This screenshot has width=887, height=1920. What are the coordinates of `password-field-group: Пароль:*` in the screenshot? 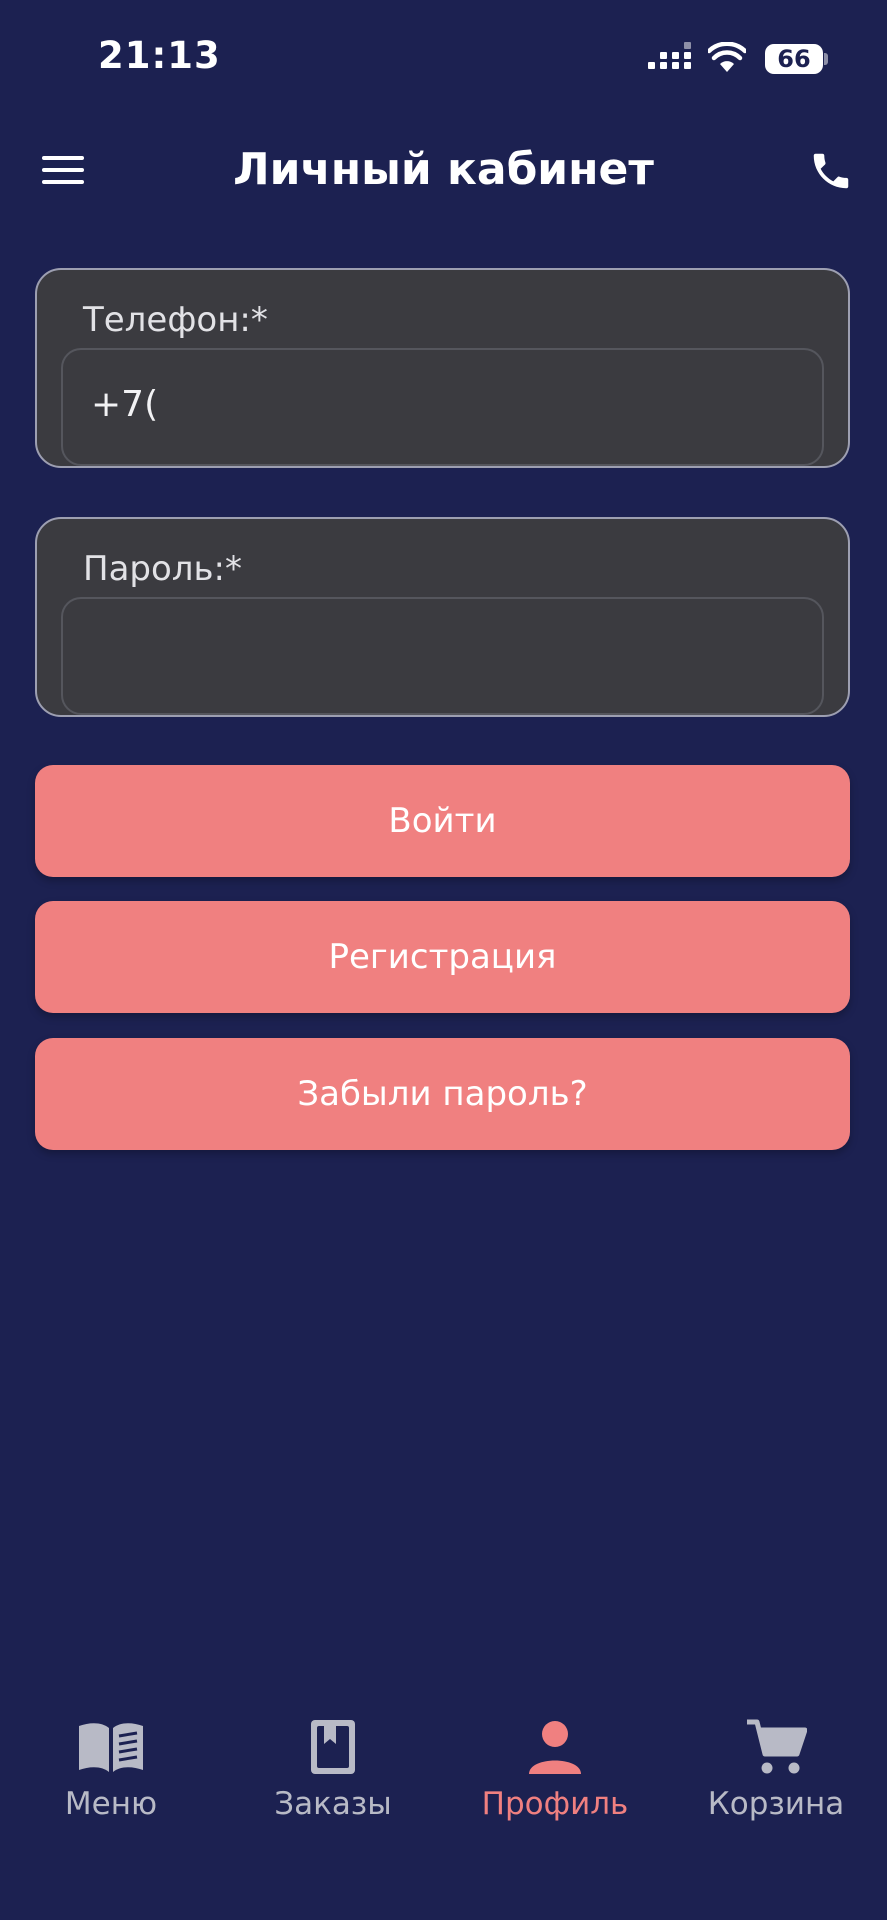 It's located at (442, 617).